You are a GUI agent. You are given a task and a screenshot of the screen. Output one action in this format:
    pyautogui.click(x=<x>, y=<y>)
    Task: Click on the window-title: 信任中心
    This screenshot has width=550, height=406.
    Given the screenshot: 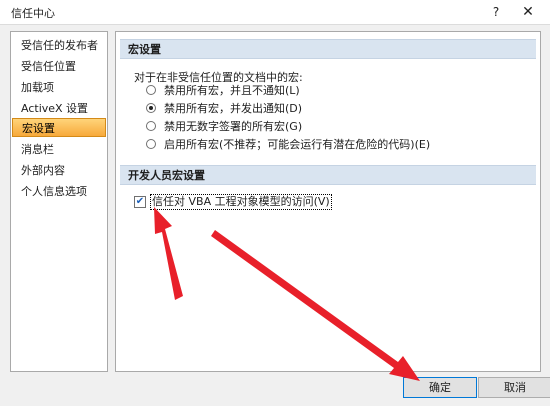 What is the action you would take?
    pyautogui.click(x=33, y=13)
    